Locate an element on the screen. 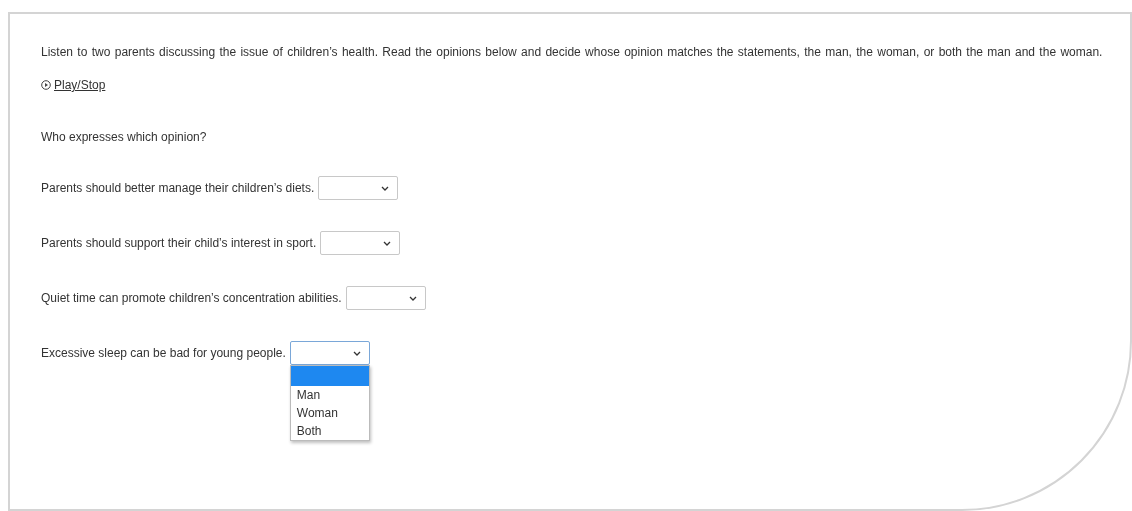 This screenshot has width=1132, height=511. question-text: Who expresses which opinion? is located at coordinates (124, 137).